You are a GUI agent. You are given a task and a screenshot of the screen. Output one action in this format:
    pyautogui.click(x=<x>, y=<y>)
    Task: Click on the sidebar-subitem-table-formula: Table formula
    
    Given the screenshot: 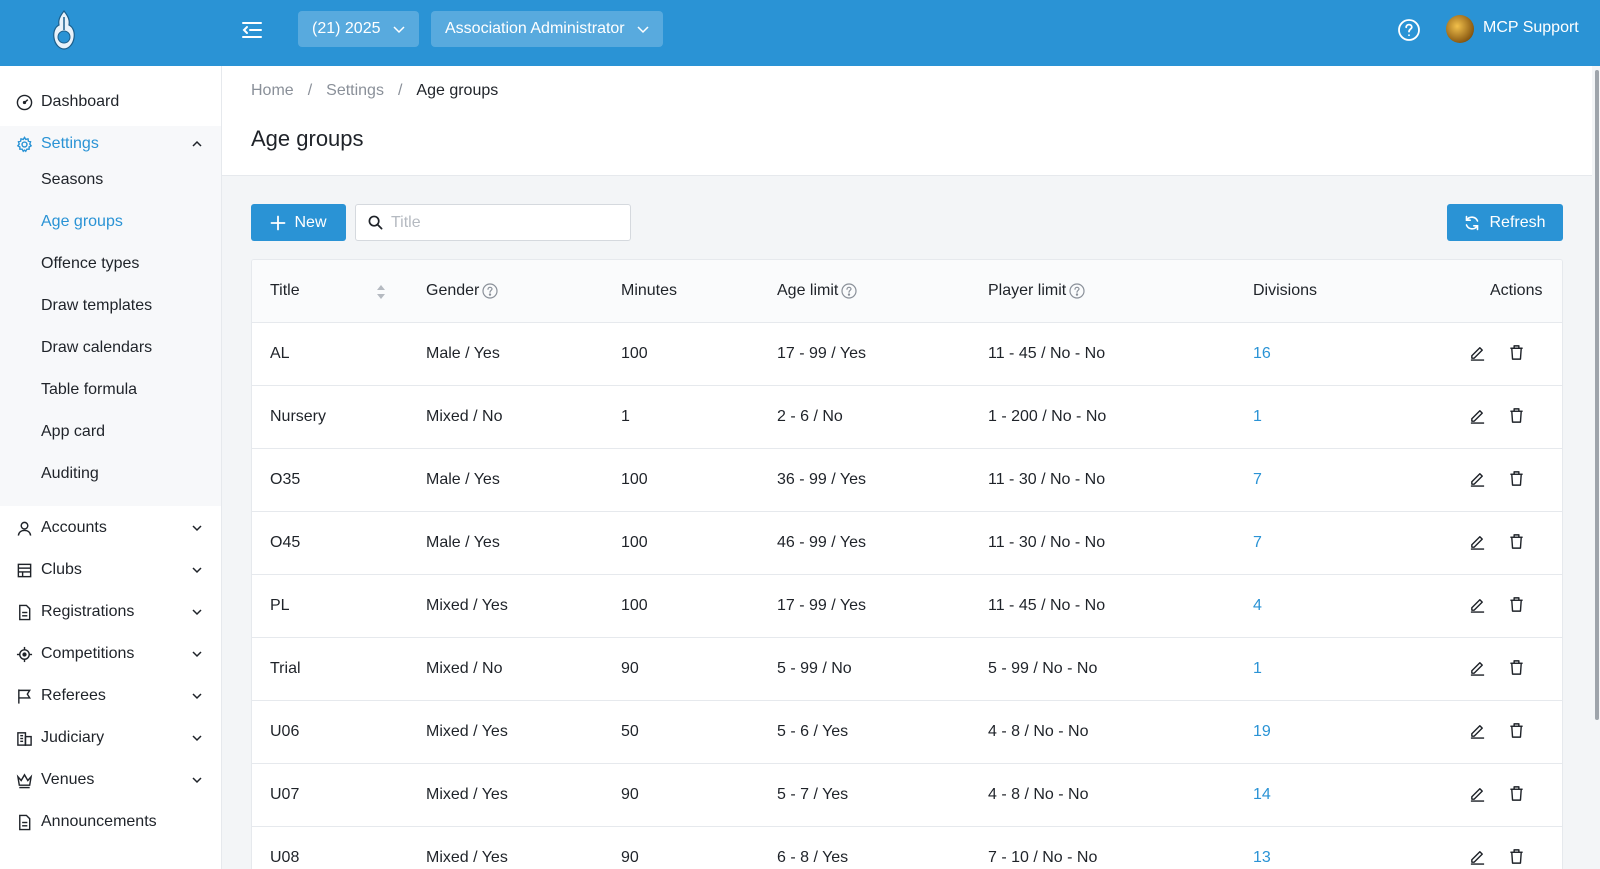 What is the action you would take?
    pyautogui.click(x=89, y=390)
    